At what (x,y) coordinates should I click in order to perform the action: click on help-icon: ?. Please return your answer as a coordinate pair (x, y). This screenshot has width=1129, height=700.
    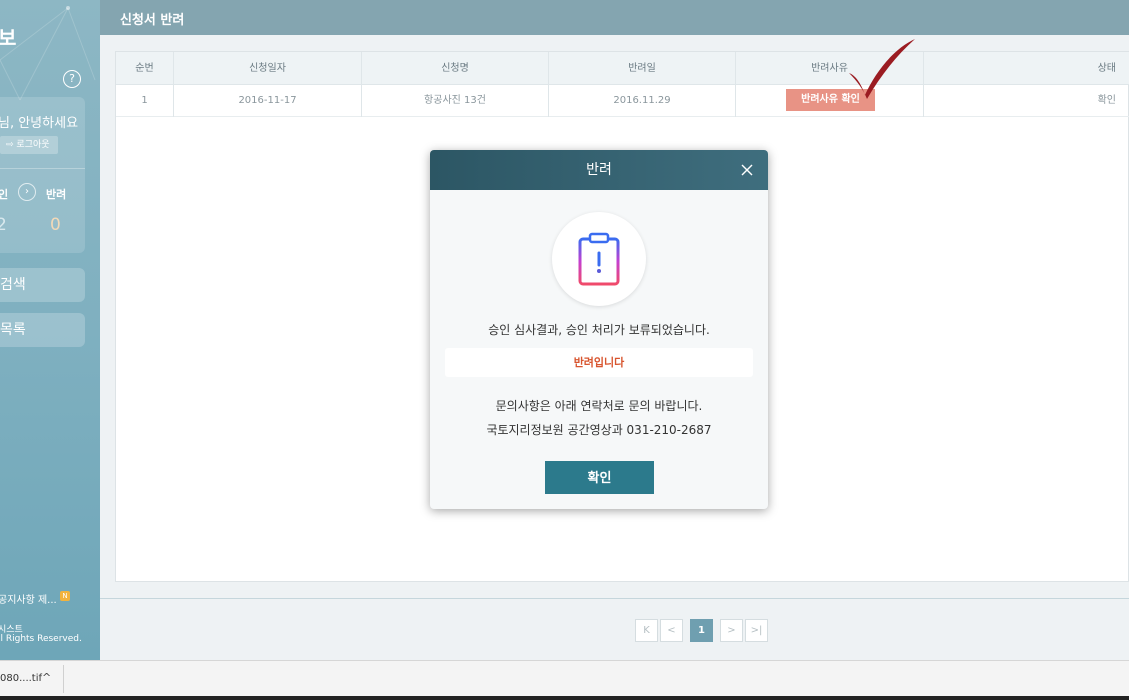
    Looking at the image, I should click on (72, 79).